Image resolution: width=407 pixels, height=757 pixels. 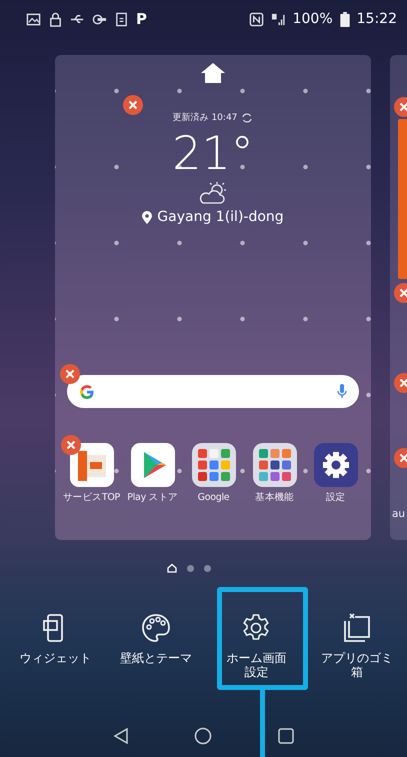 What do you see at coordinates (213, 391) in the screenshot?
I see `search-bar` at bounding box center [213, 391].